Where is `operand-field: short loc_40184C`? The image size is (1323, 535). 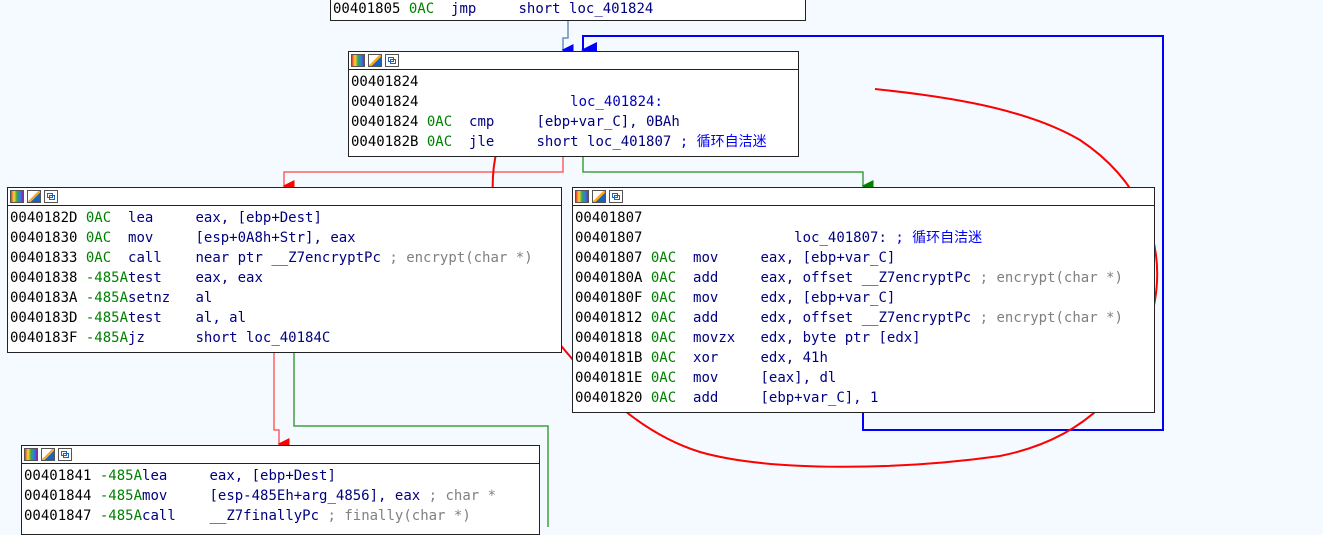 operand-field: short loc_40184C is located at coordinates (262, 338).